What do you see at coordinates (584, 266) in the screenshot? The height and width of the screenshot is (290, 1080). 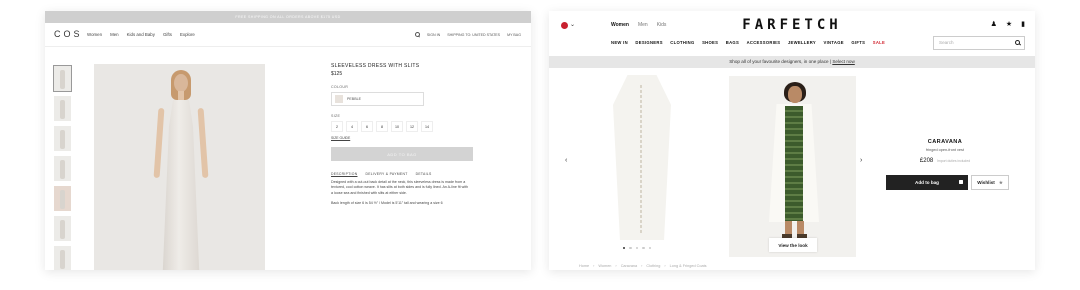 I see `breadcrumb-item: Home` at bounding box center [584, 266].